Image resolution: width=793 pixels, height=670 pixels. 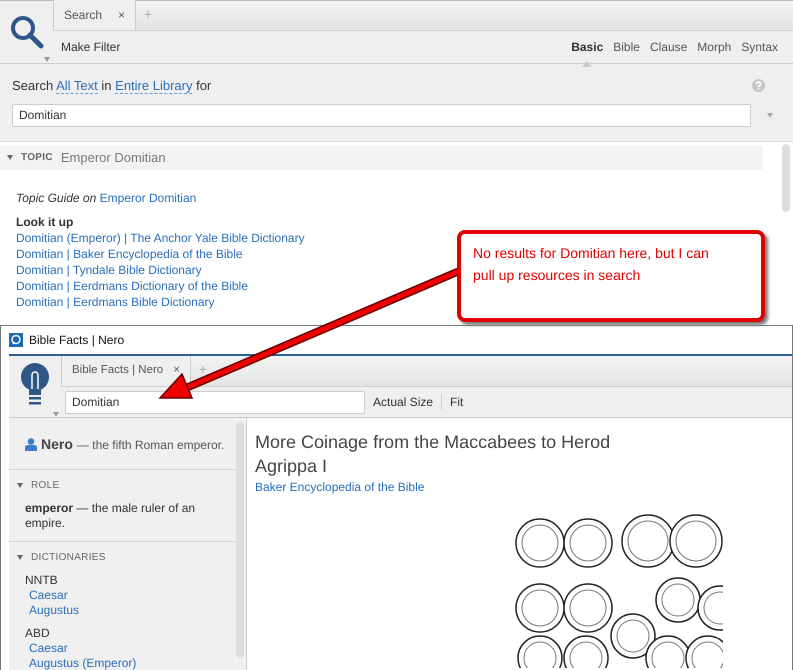 I want to click on library-dropdown: Entire Library, so click(x=153, y=86).